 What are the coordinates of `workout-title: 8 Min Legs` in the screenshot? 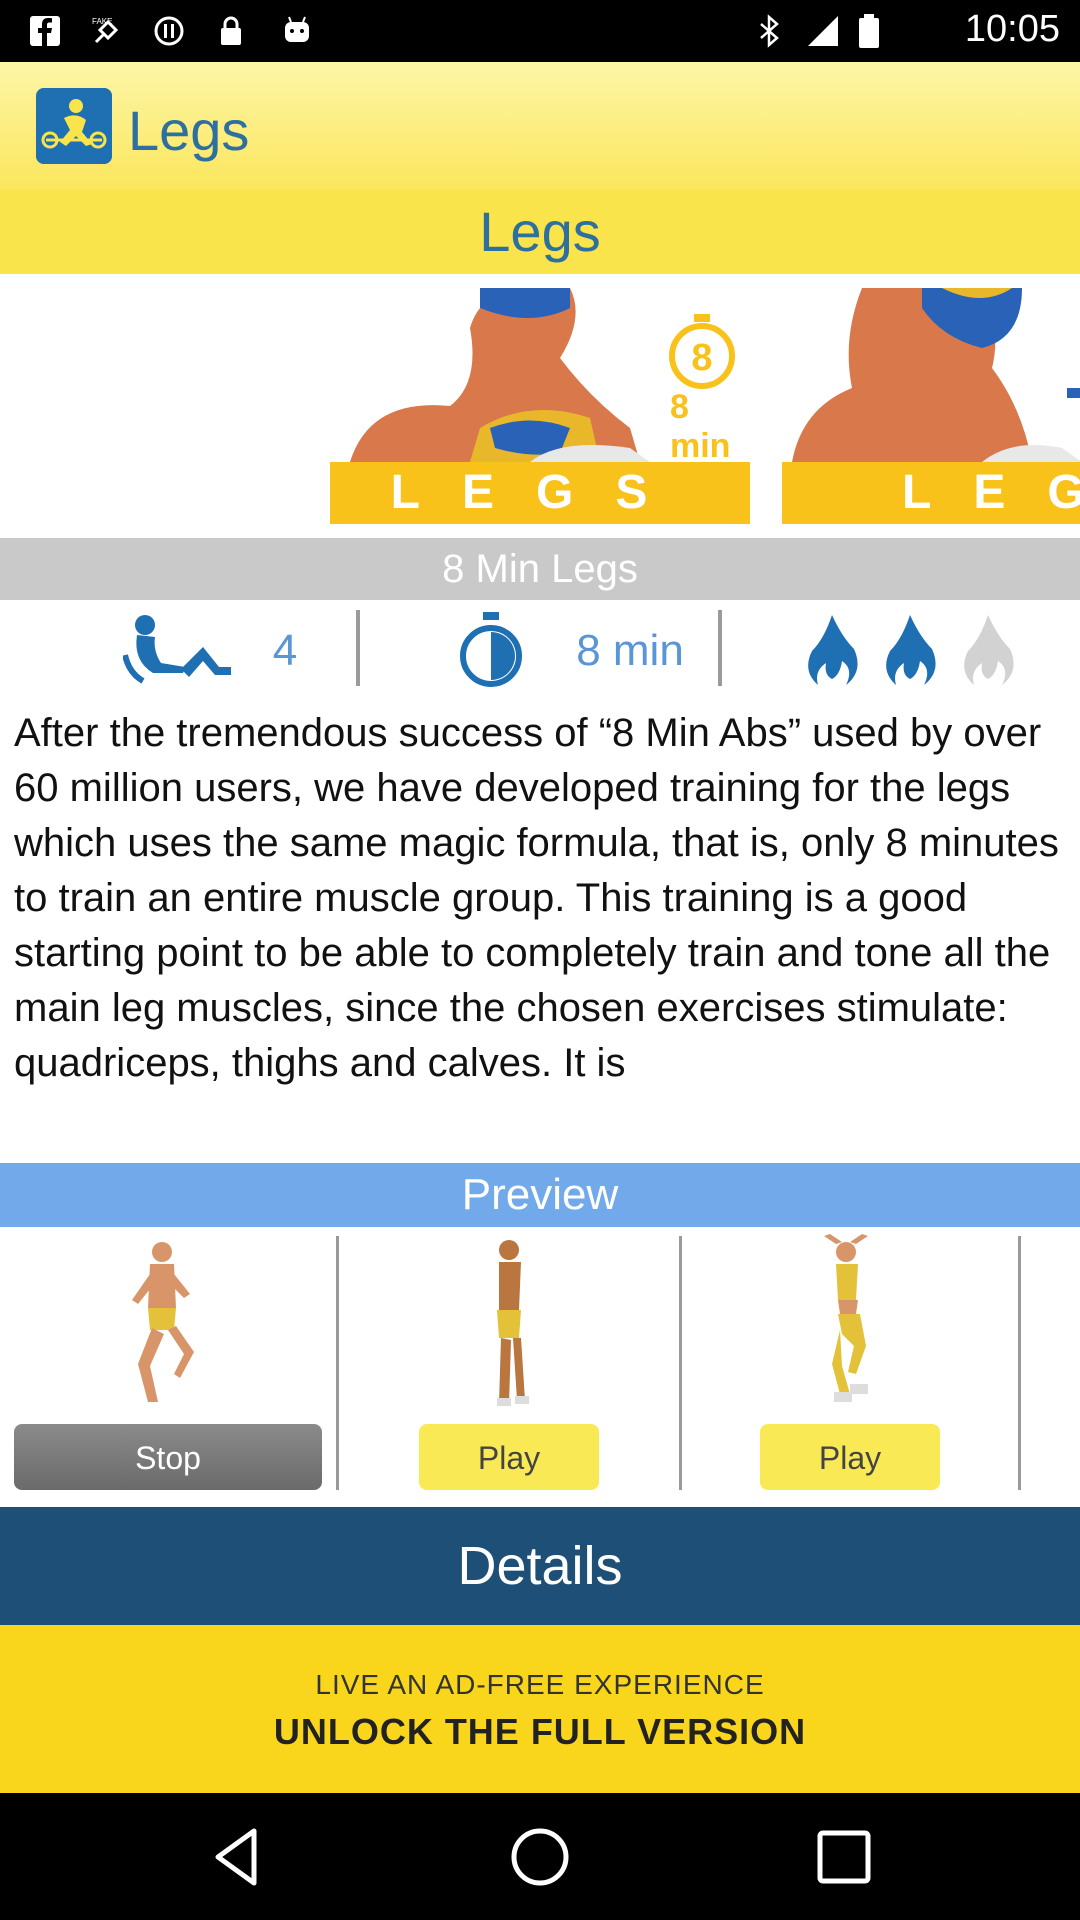 It's located at (540, 569).